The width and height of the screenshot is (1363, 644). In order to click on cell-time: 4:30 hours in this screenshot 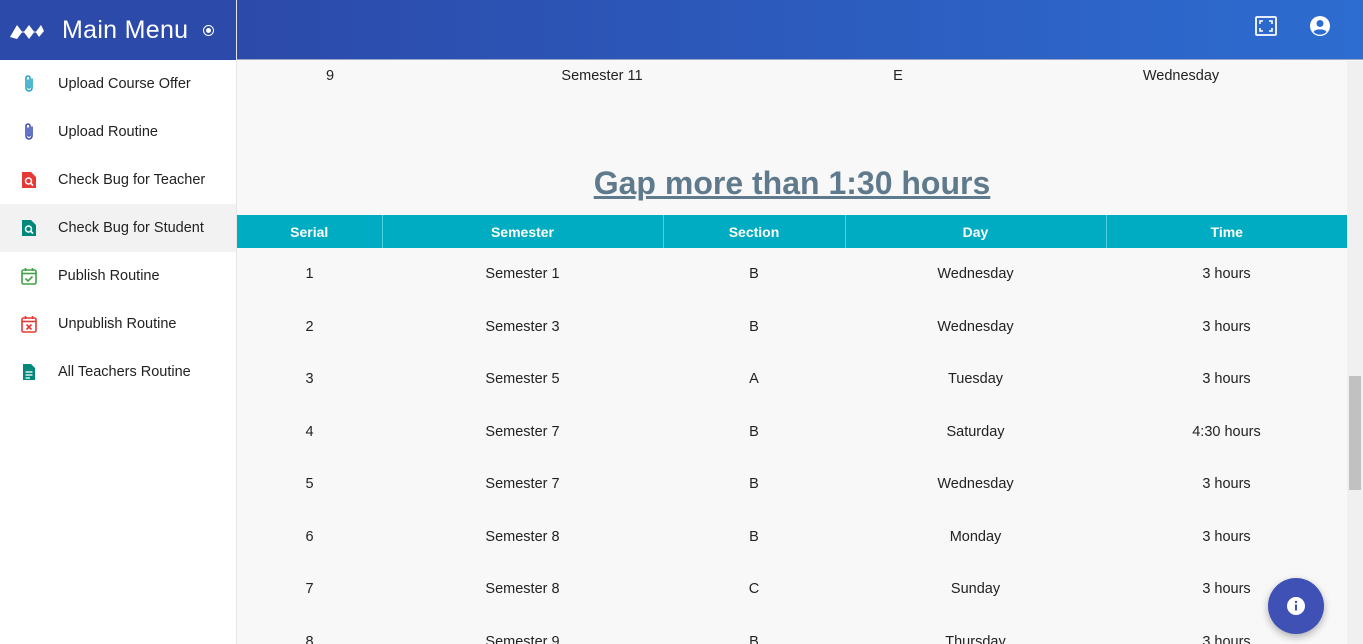, I will do `click(1226, 431)`.